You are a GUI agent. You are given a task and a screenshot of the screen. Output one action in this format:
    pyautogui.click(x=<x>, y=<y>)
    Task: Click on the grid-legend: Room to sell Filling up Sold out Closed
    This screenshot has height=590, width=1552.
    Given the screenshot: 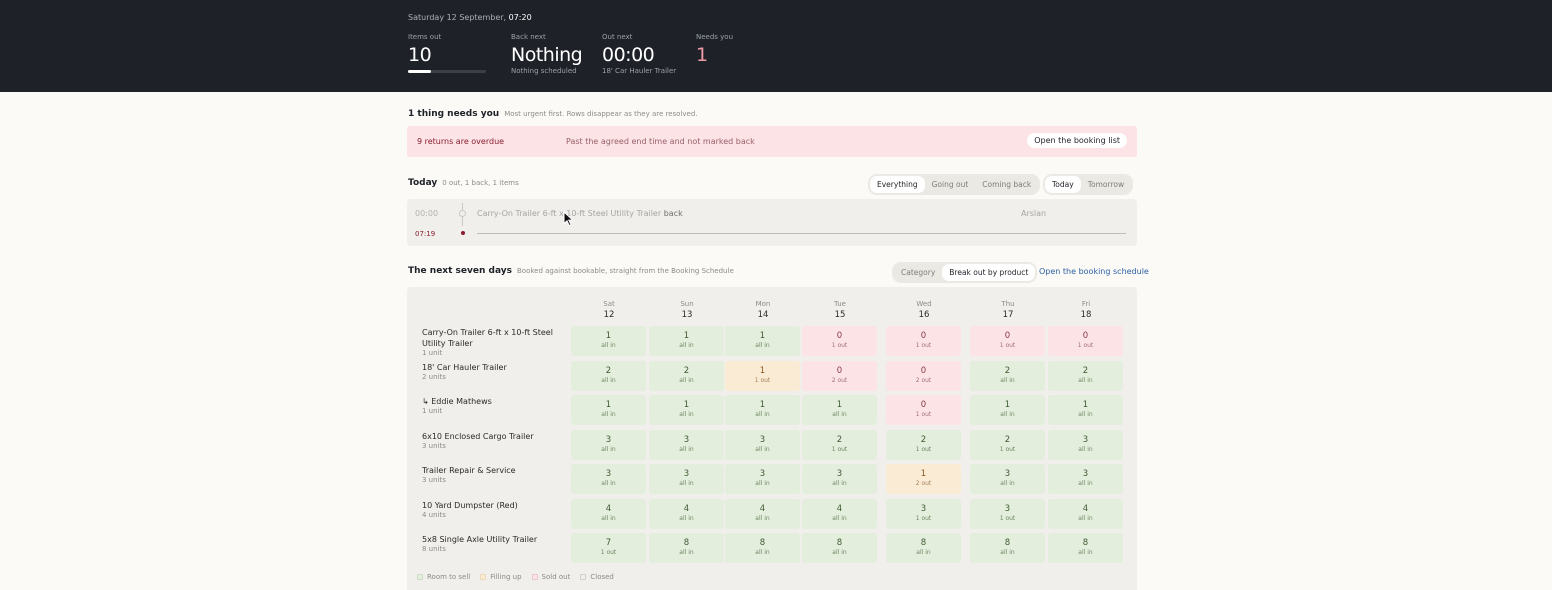 What is the action you would take?
    pyautogui.click(x=515, y=577)
    